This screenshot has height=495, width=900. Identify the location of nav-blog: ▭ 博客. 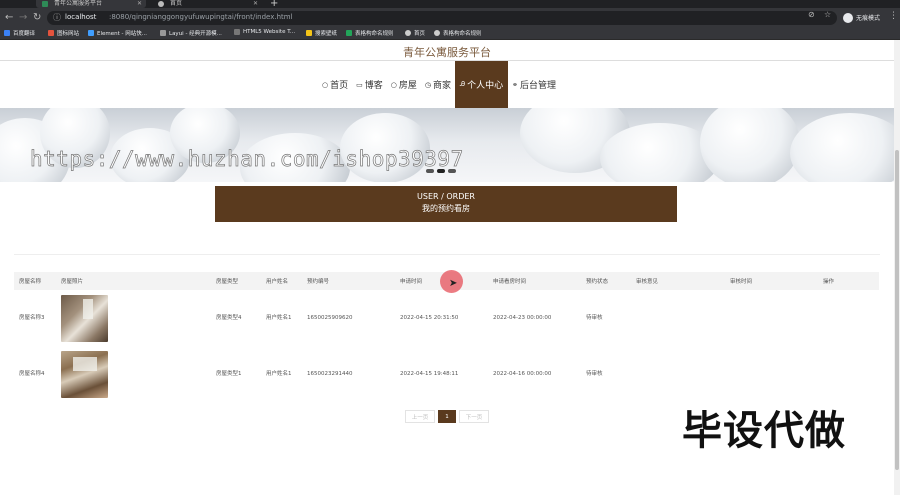
(369, 84).